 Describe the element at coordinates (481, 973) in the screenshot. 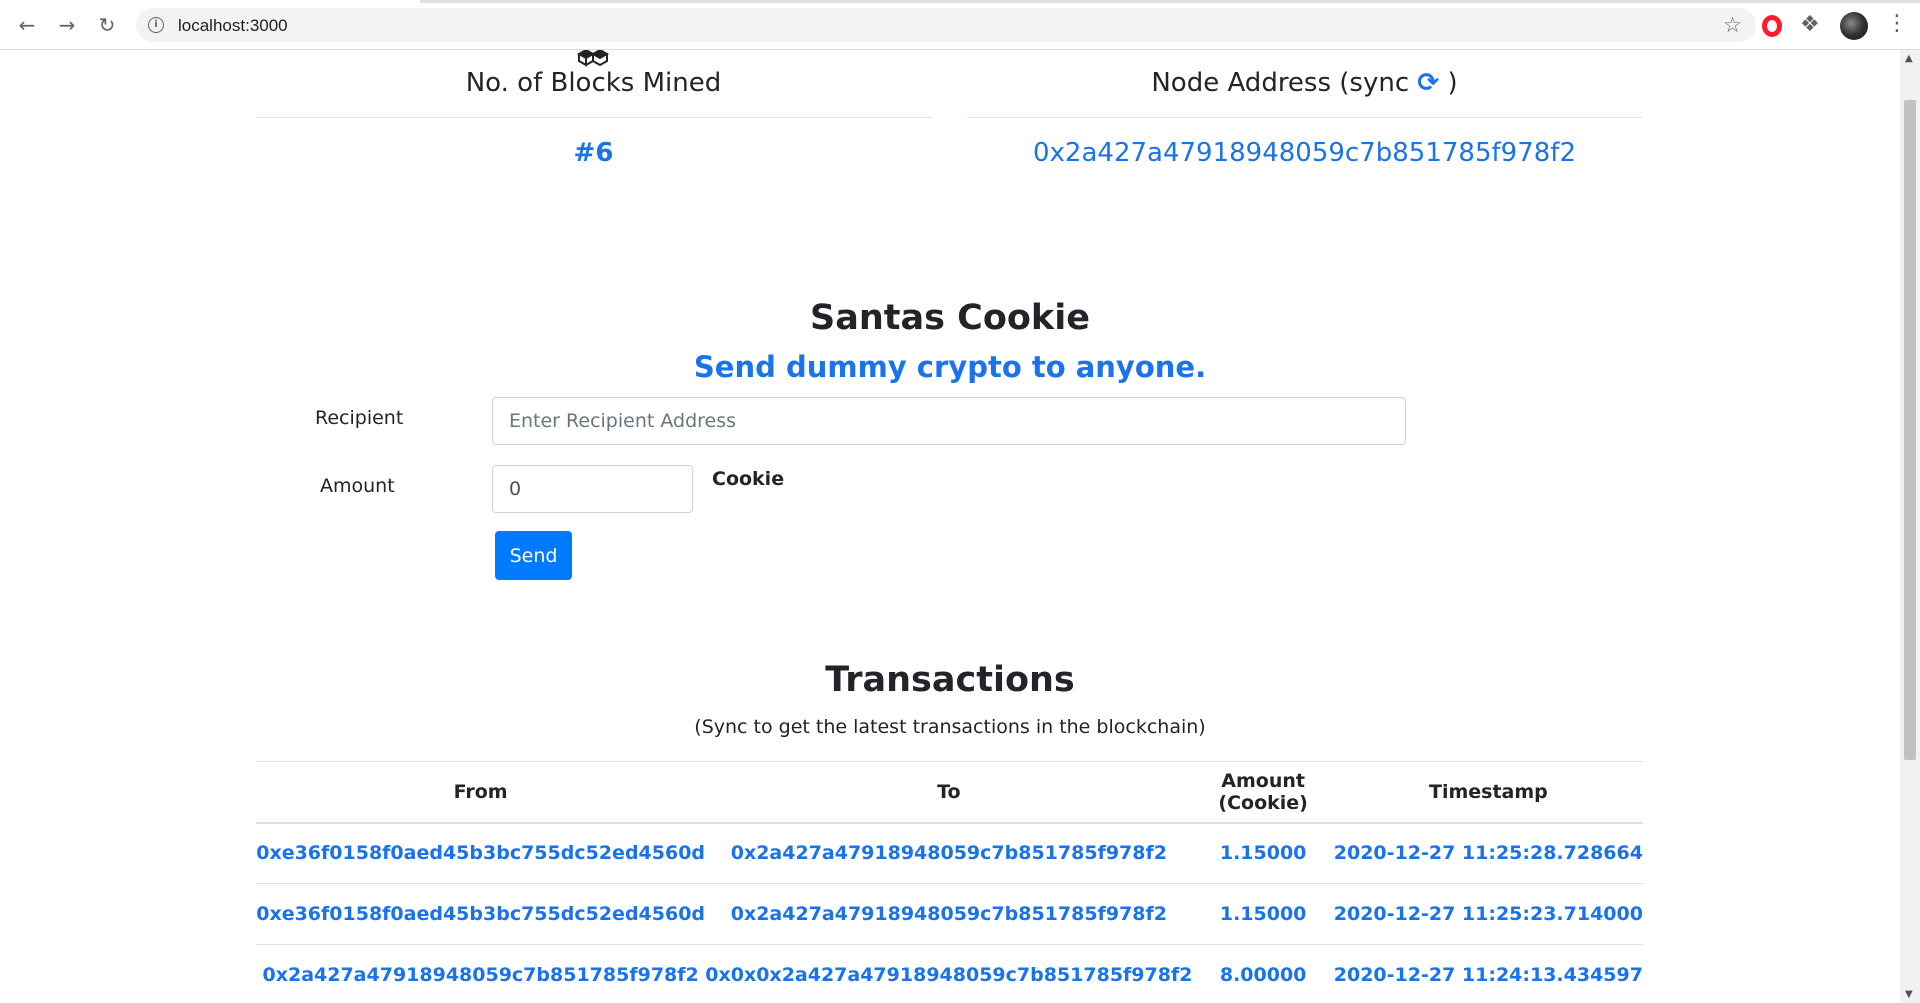

I see `cell-from: 0x2a427a47918948059c7b851785f978f2` at that location.